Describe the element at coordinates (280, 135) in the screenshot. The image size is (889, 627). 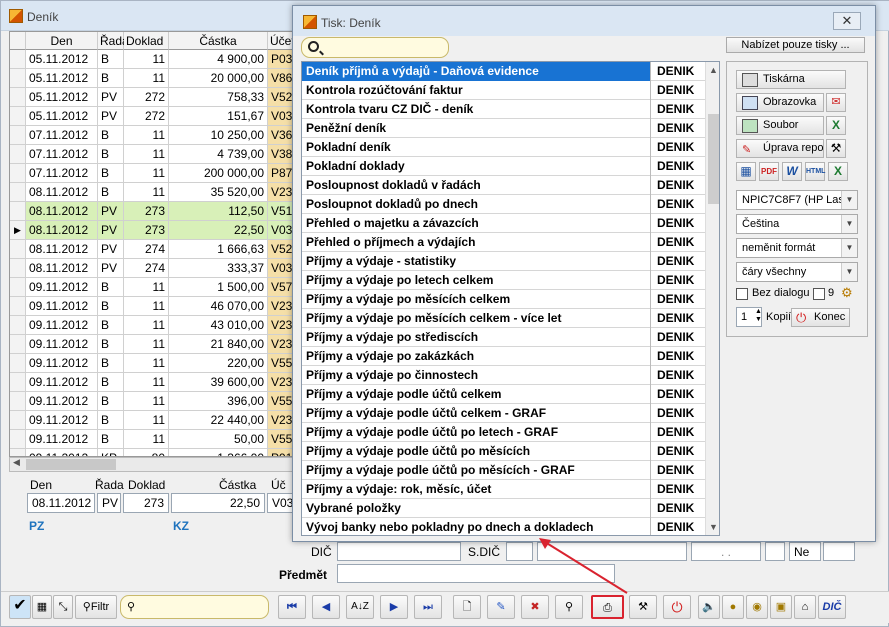
I see `cell-ucet: V36` at that location.